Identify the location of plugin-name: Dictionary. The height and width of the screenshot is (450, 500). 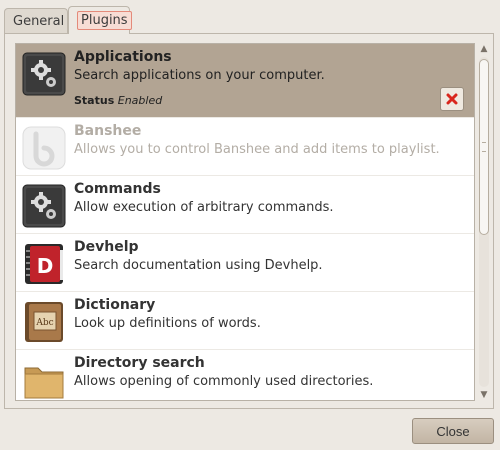
(115, 305).